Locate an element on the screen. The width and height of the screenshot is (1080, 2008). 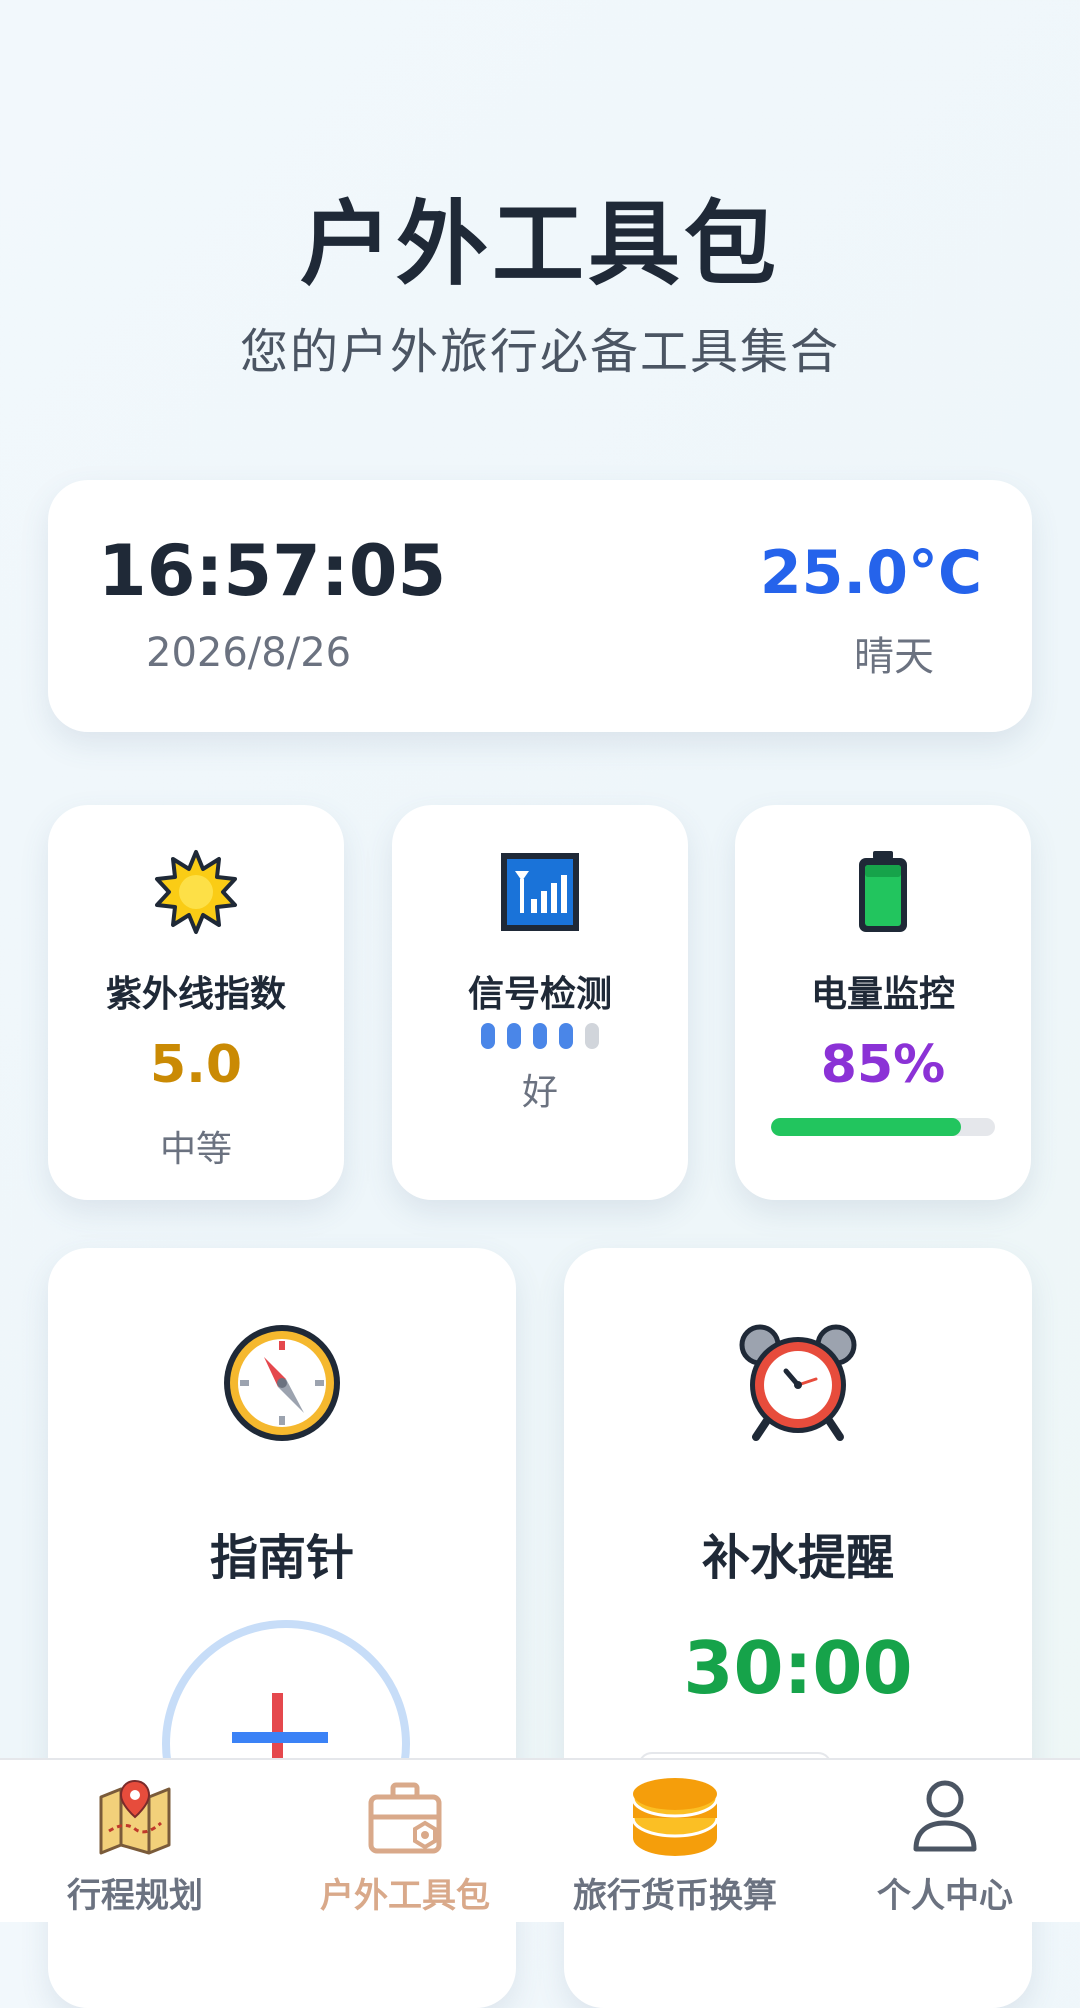
temperature: 25.0°C is located at coordinates (870, 573).